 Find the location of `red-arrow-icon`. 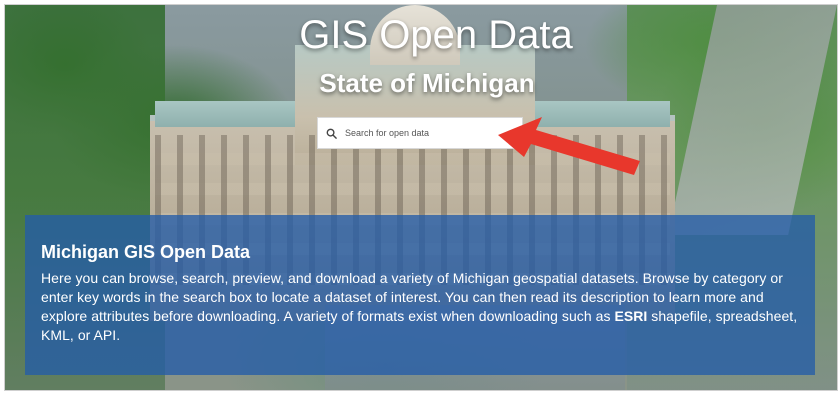

red-arrow-icon is located at coordinates (569, 146).